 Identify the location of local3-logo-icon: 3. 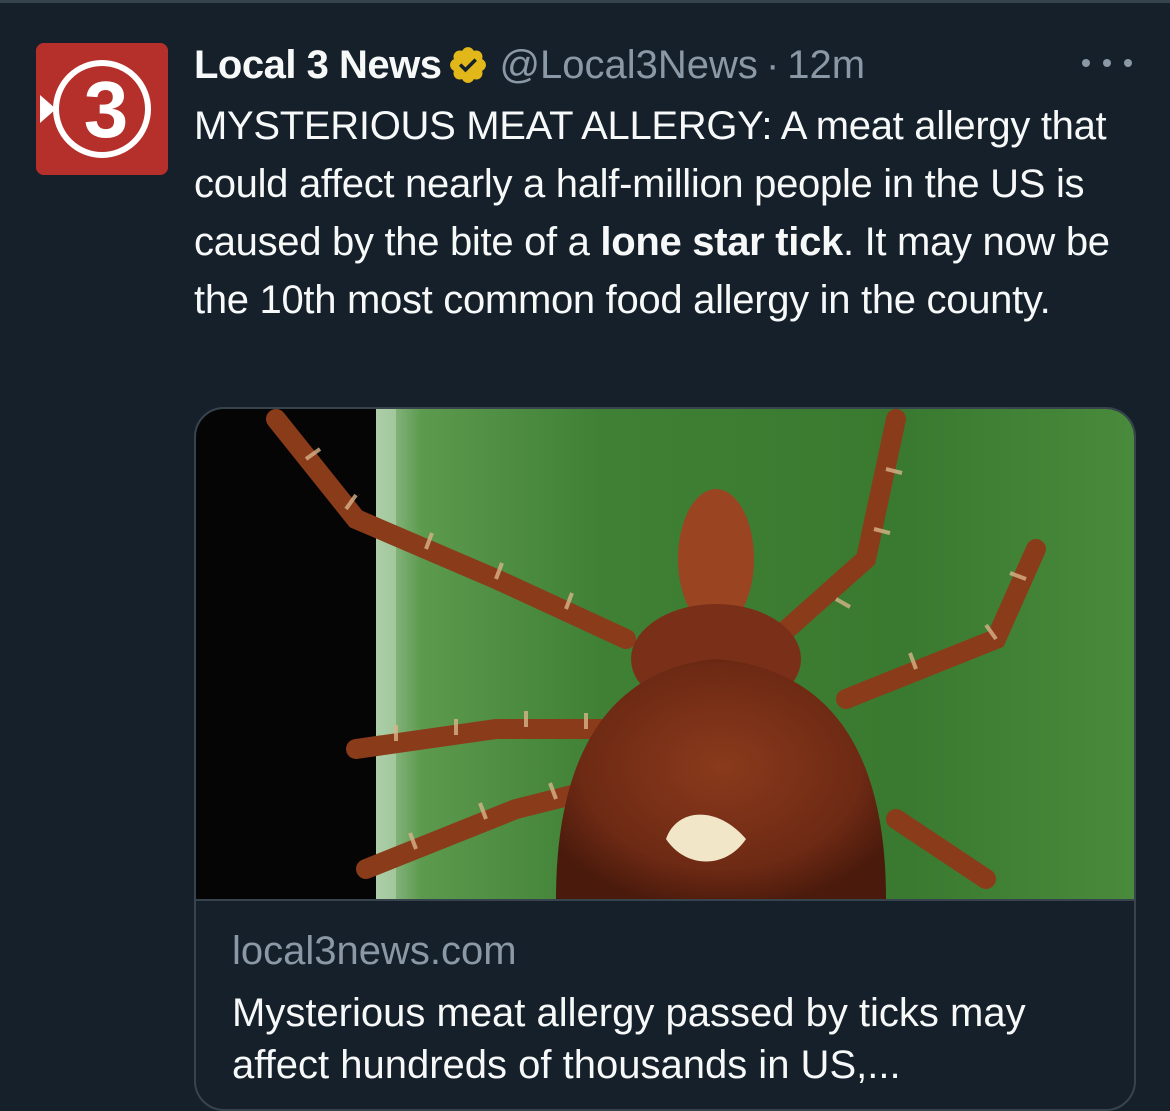
(102, 109).